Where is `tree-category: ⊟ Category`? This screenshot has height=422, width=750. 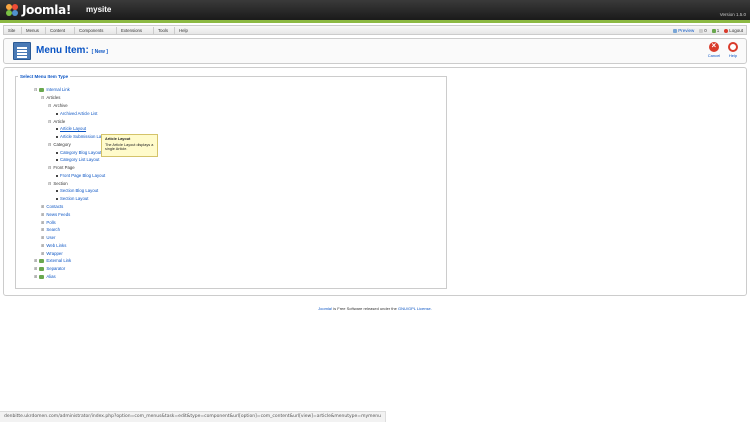
tree-category: ⊟ Category is located at coordinates (59, 144).